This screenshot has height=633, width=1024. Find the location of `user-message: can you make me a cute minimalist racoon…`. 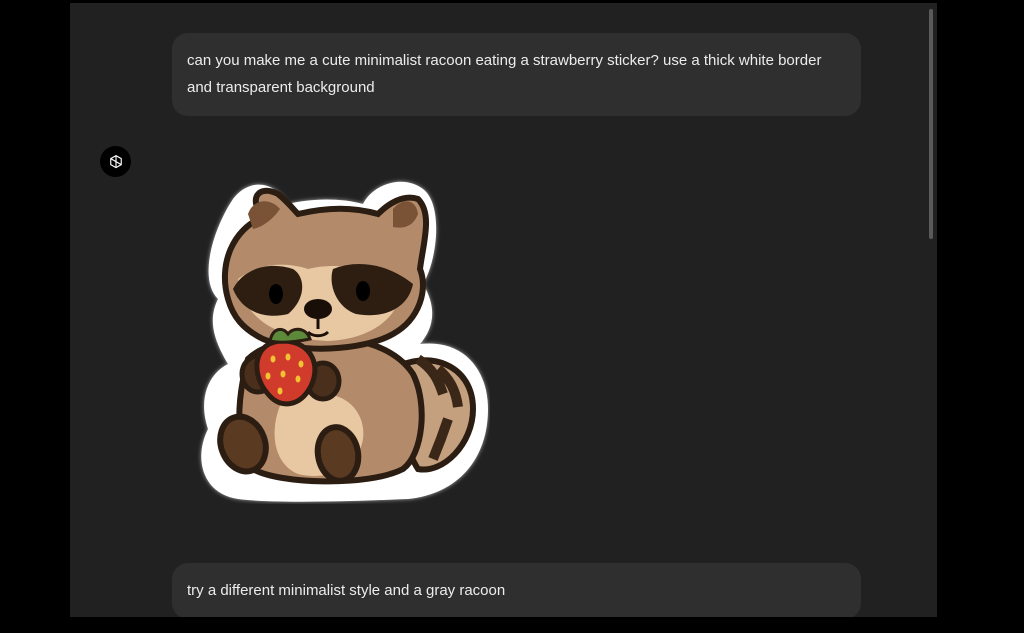

user-message: can you make me a cute minimalist racoon… is located at coordinates (516, 74).